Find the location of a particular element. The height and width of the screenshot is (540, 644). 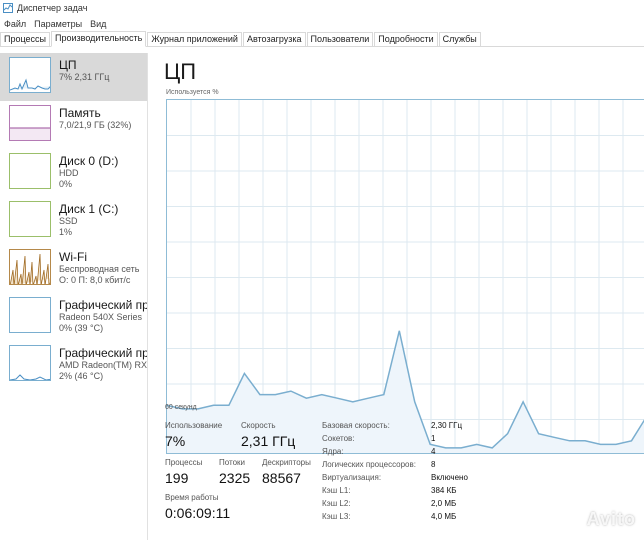

spec-l1-value: 384 КБ is located at coordinates (444, 490).